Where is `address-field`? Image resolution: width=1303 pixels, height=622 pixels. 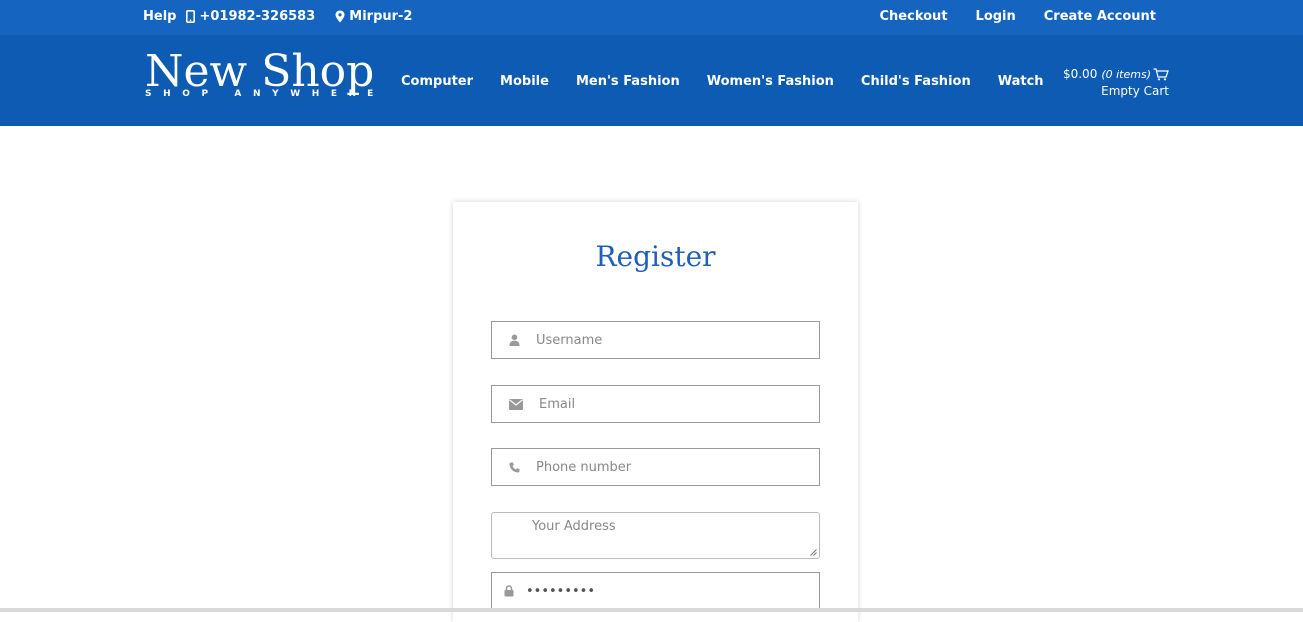
address-field is located at coordinates (655, 535).